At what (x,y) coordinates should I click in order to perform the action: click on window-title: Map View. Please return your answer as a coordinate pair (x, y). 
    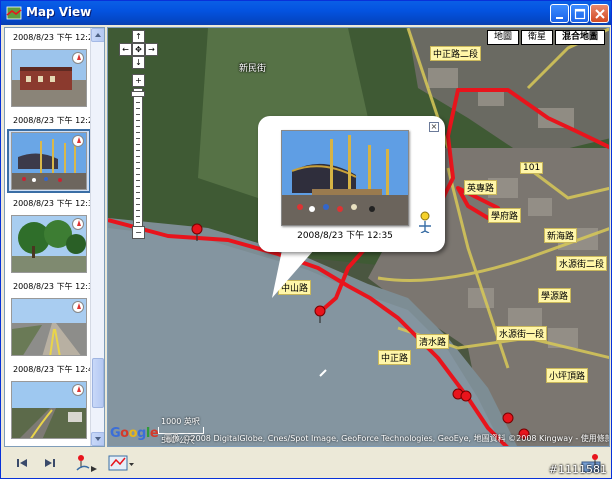
    Looking at the image, I should click on (59, 12).